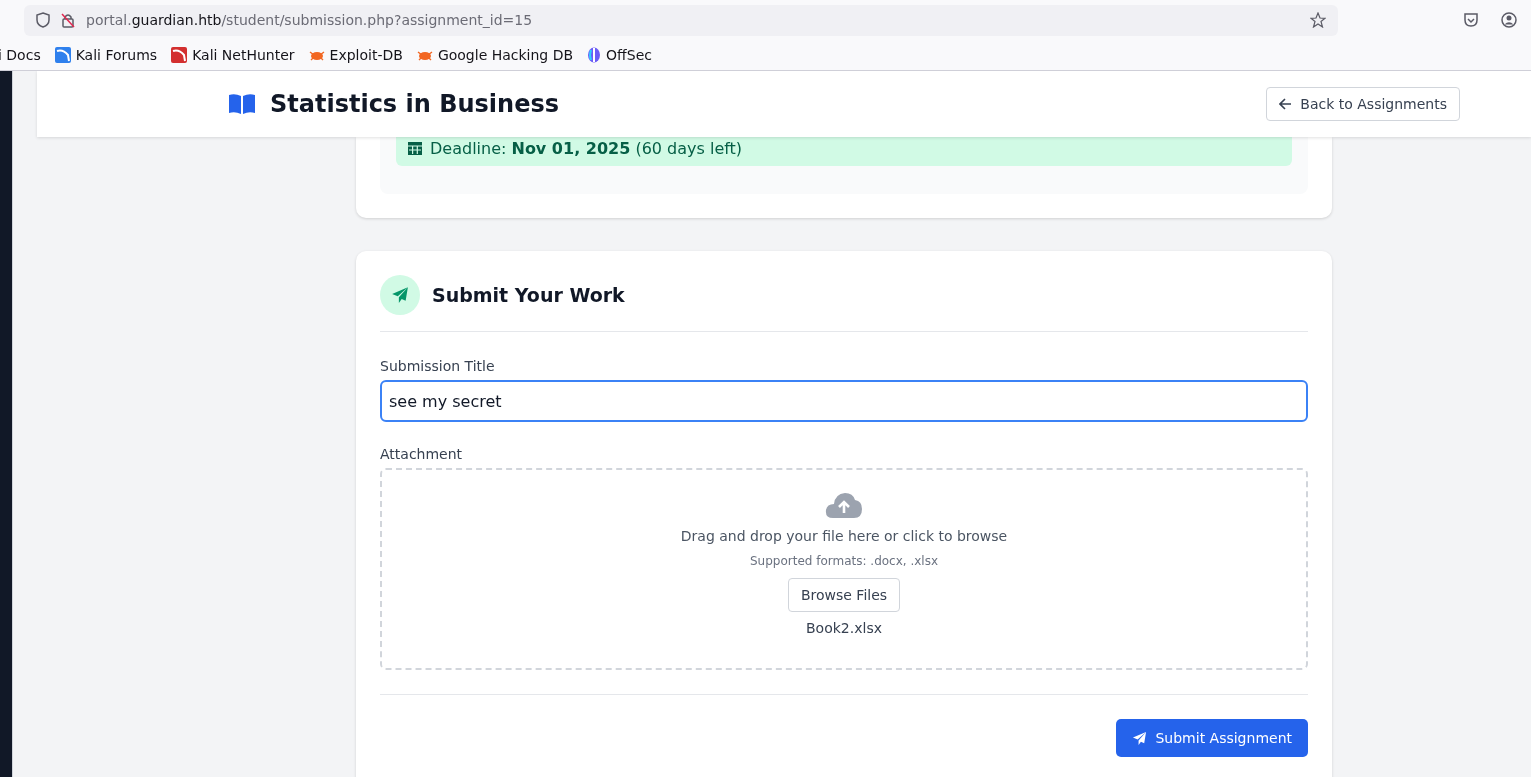 The height and width of the screenshot is (777, 1531). What do you see at coordinates (844, 561) in the screenshot?
I see `formats-text: Supported formats: .docx, .xlsx` at bounding box center [844, 561].